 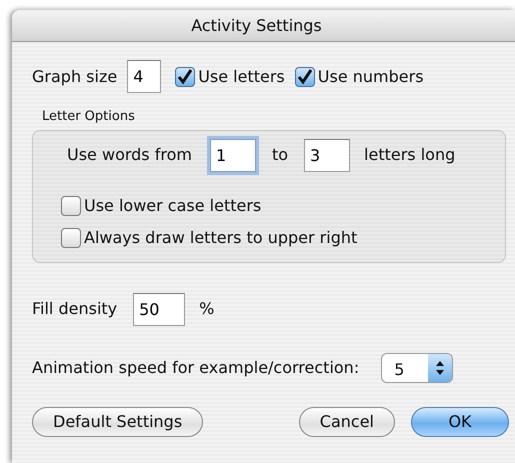 What do you see at coordinates (327, 155) in the screenshot?
I see `text-field: 3` at bounding box center [327, 155].